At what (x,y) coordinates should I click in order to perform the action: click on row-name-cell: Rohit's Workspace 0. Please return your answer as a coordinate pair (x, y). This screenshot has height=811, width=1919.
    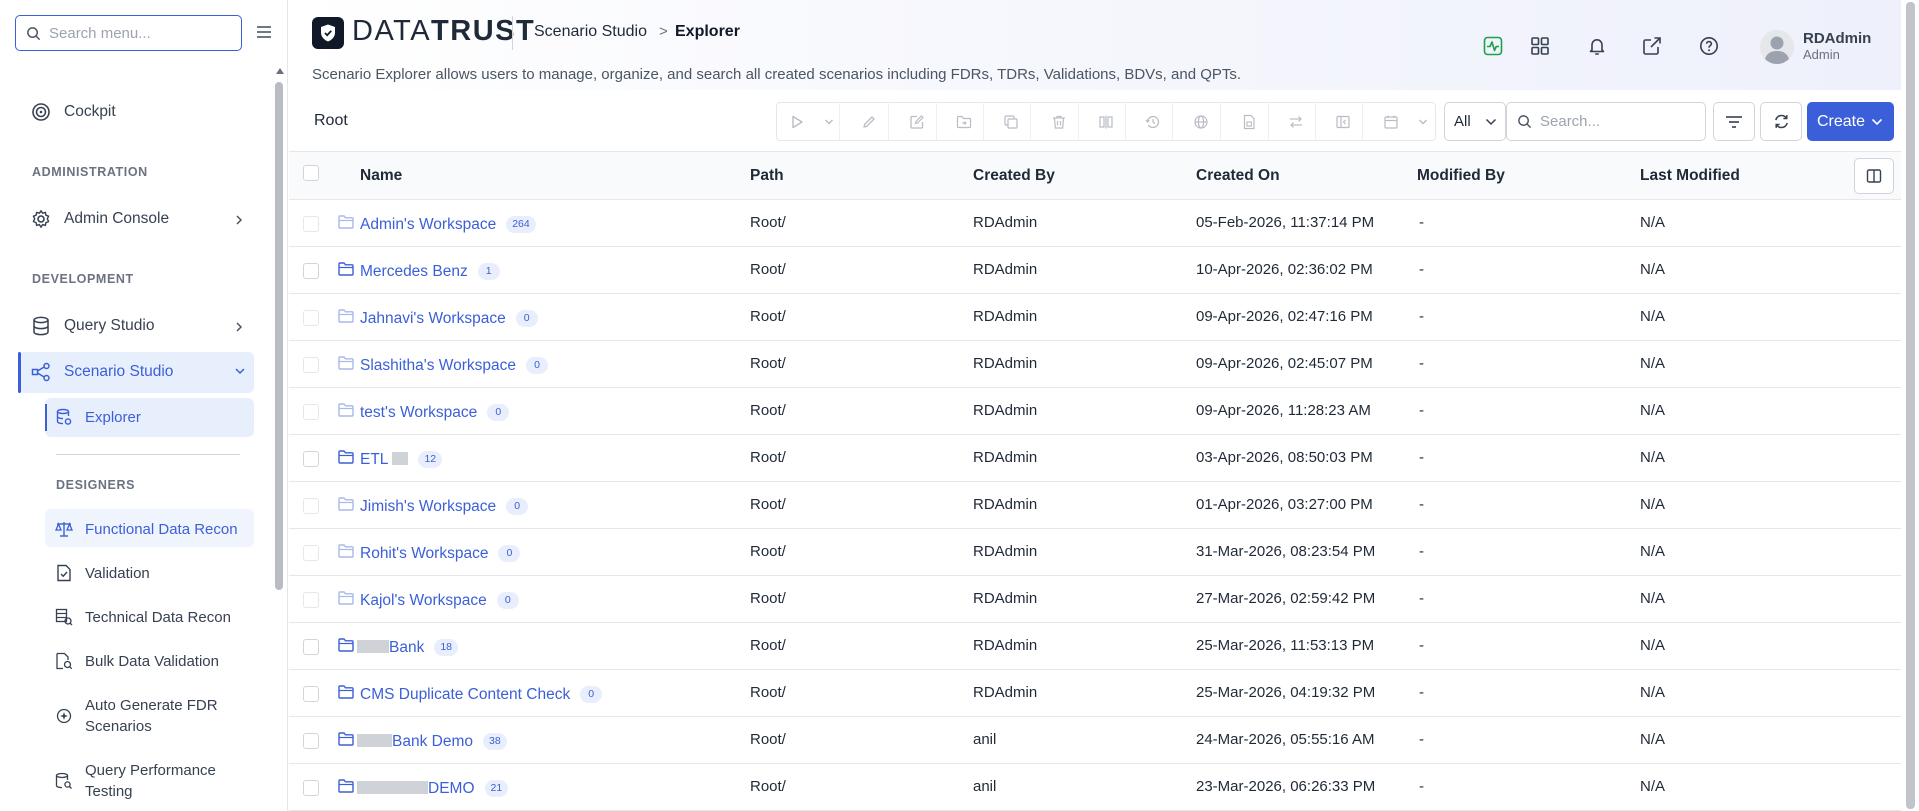
    Looking at the image, I should click on (440, 554).